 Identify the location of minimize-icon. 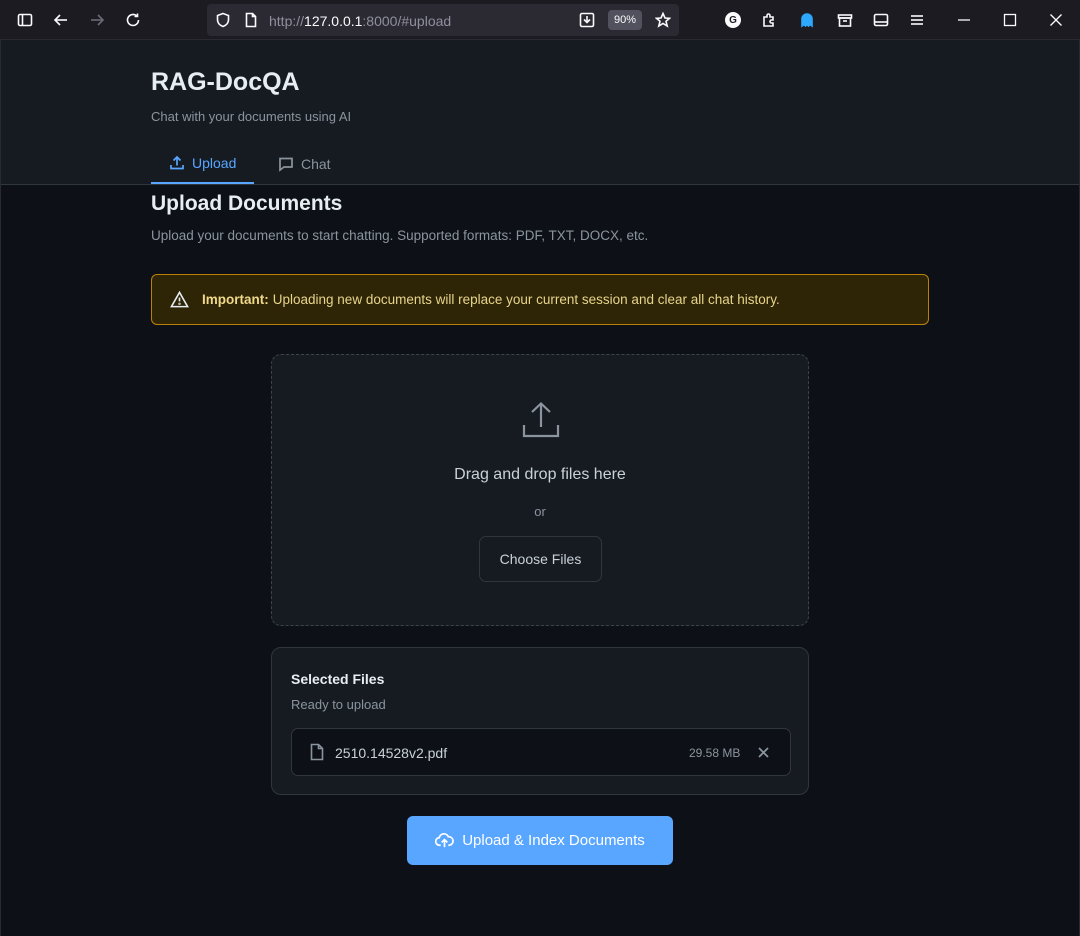
(964, 20).